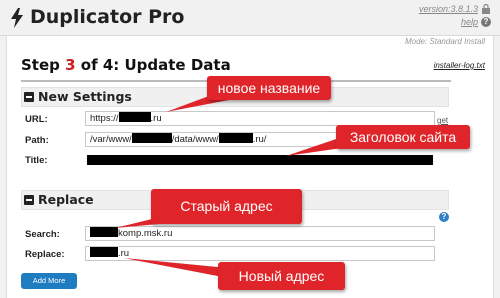  Describe the element at coordinates (259, 139) in the screenshot. I see `path-part-3: .ru/` at that location.